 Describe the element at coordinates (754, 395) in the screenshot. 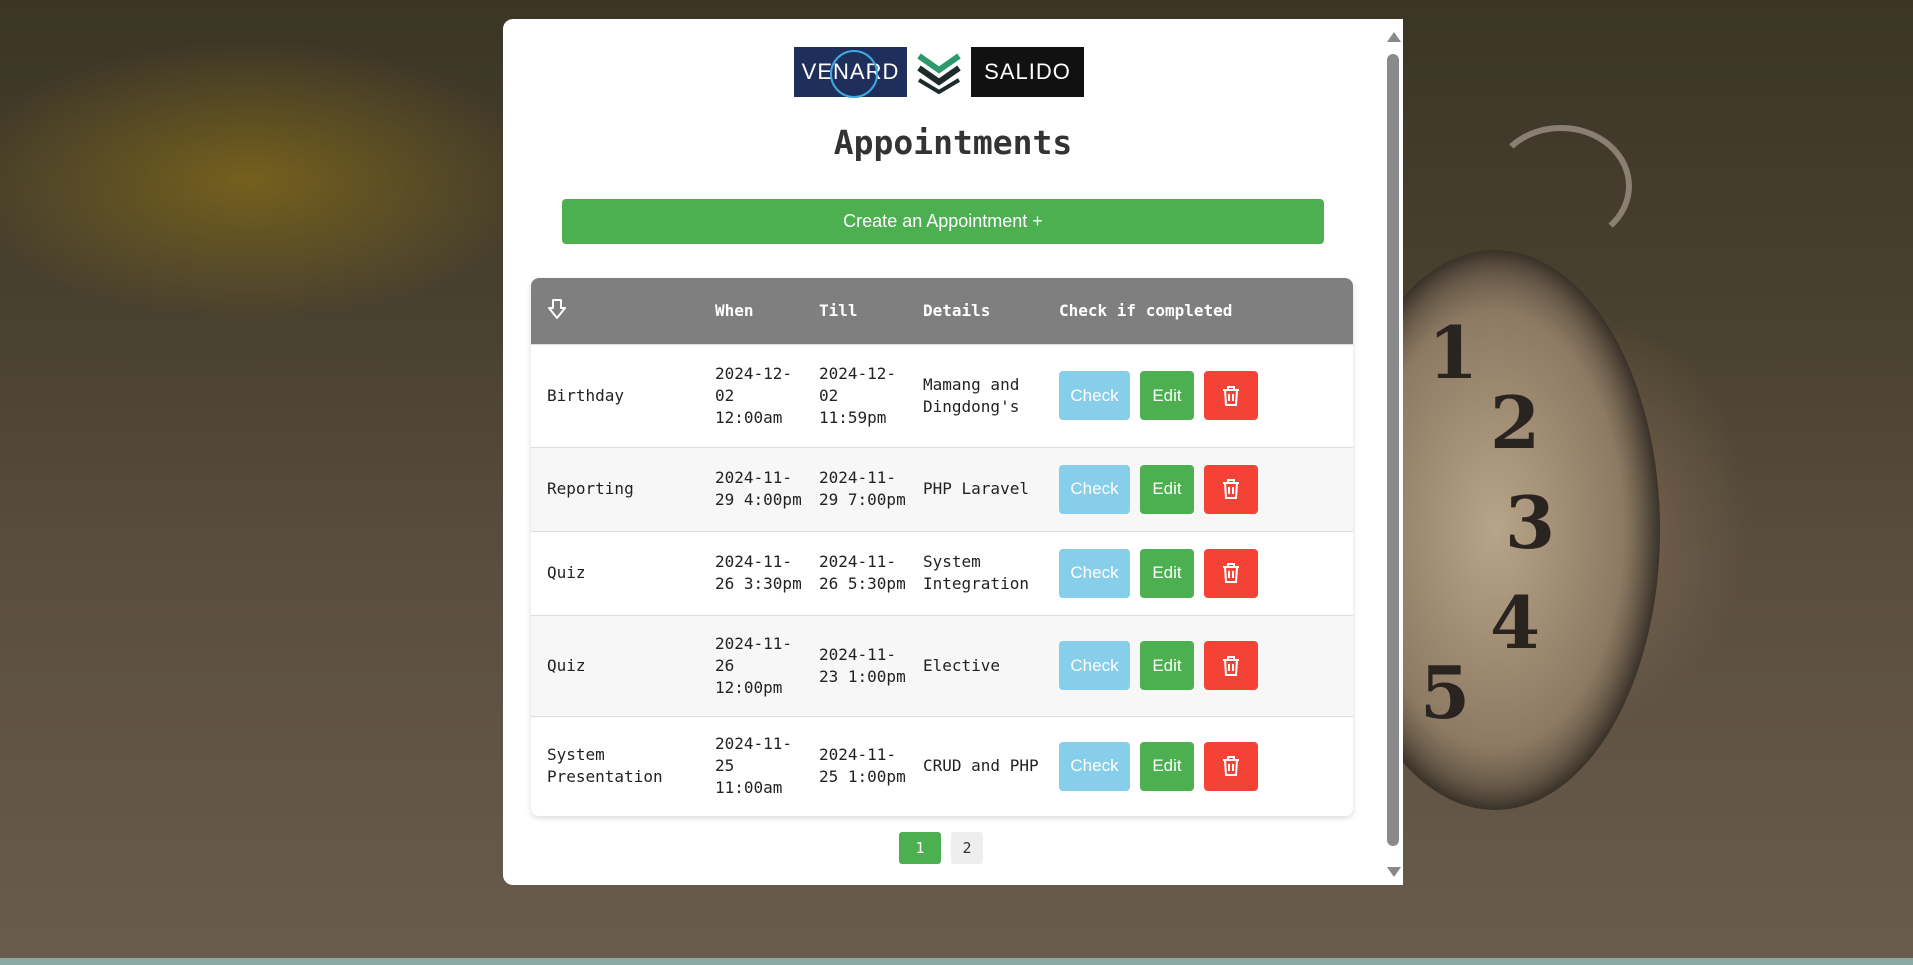

I see `appointment-when: 2024-12-02 12:00am` at that location.